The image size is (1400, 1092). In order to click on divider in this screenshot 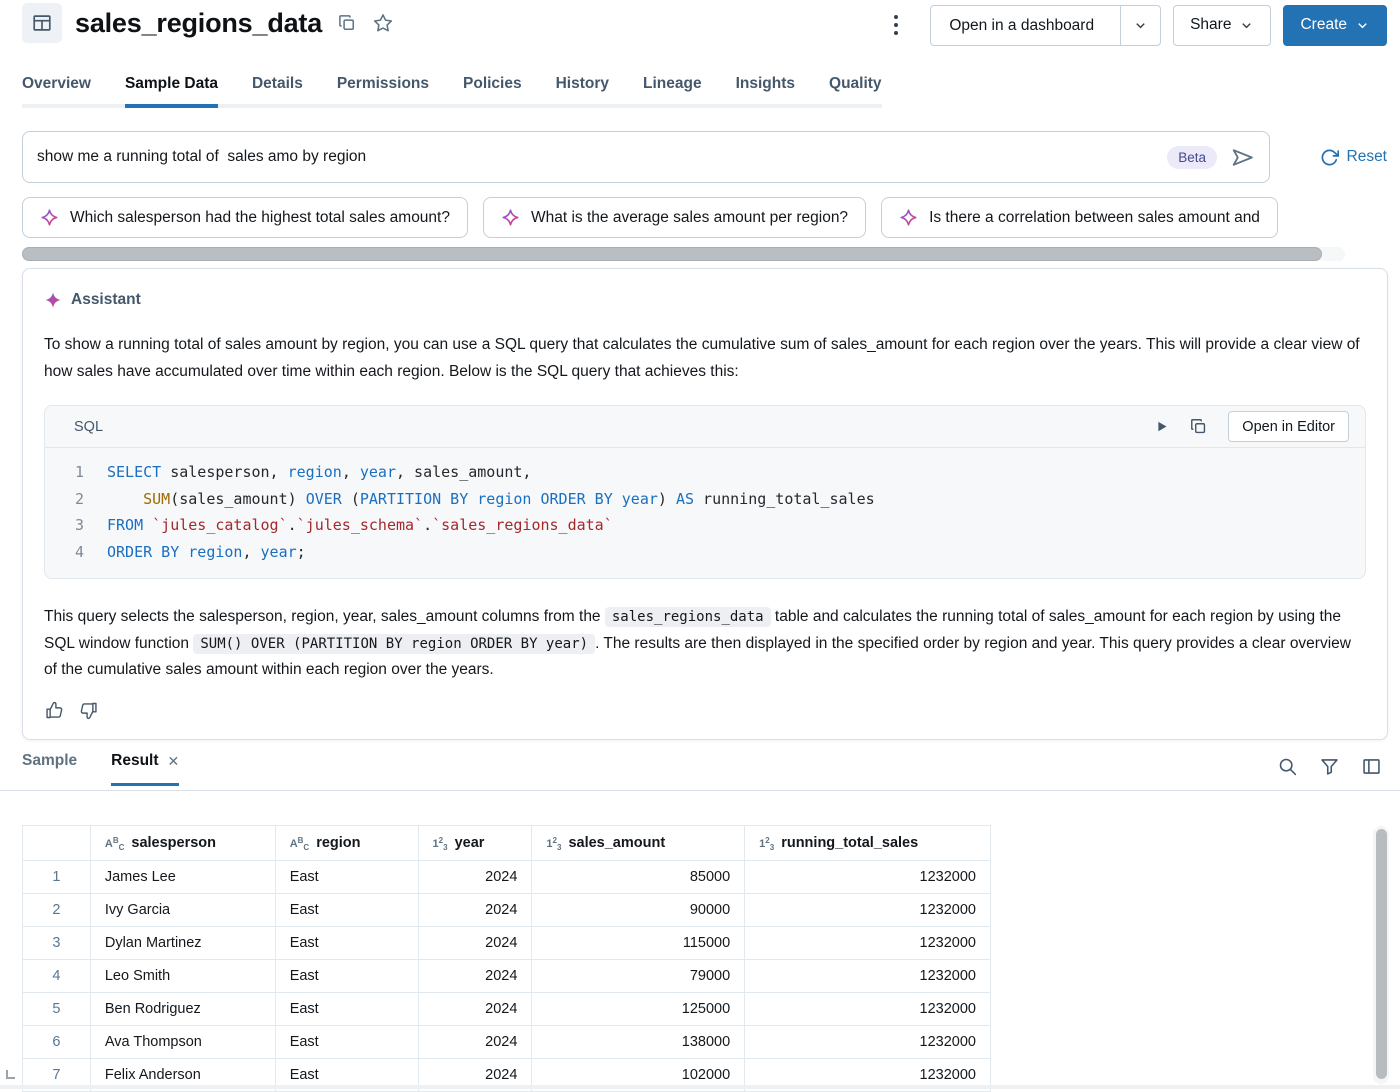, I will do `click(700, 790)`.